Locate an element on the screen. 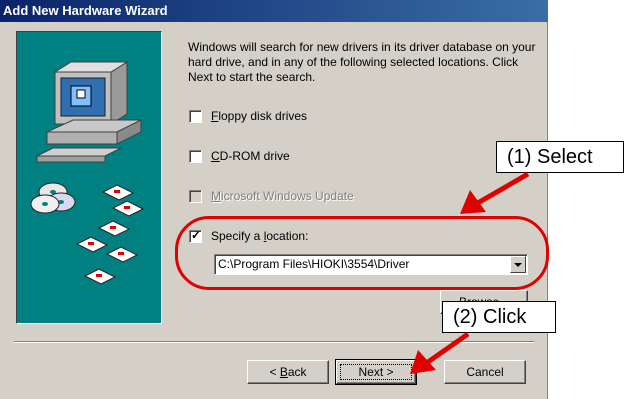 Image resolution: width=626 pixels, height=399 pixels. select-arrow-icon is located at coordinates (495, 192).